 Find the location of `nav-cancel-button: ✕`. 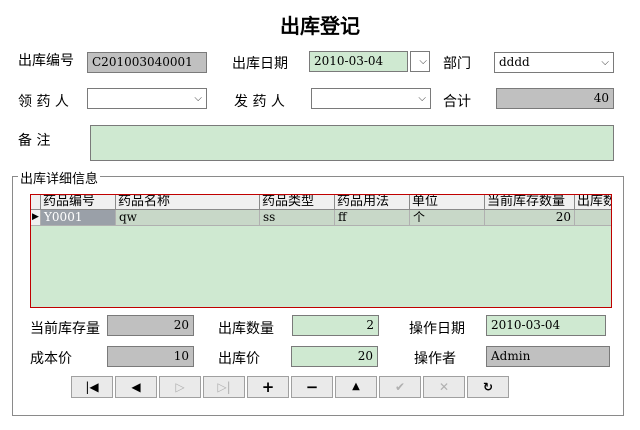

nav-cancel-button: ✕ is located at coordinates (444, 387).